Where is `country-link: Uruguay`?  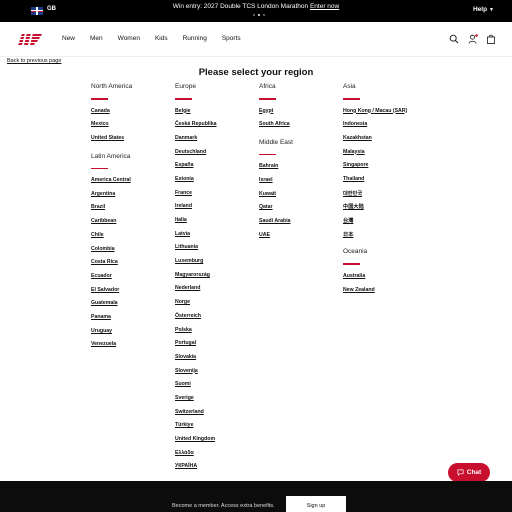
country-link: Uruguay is located at coordinates (111, 335).